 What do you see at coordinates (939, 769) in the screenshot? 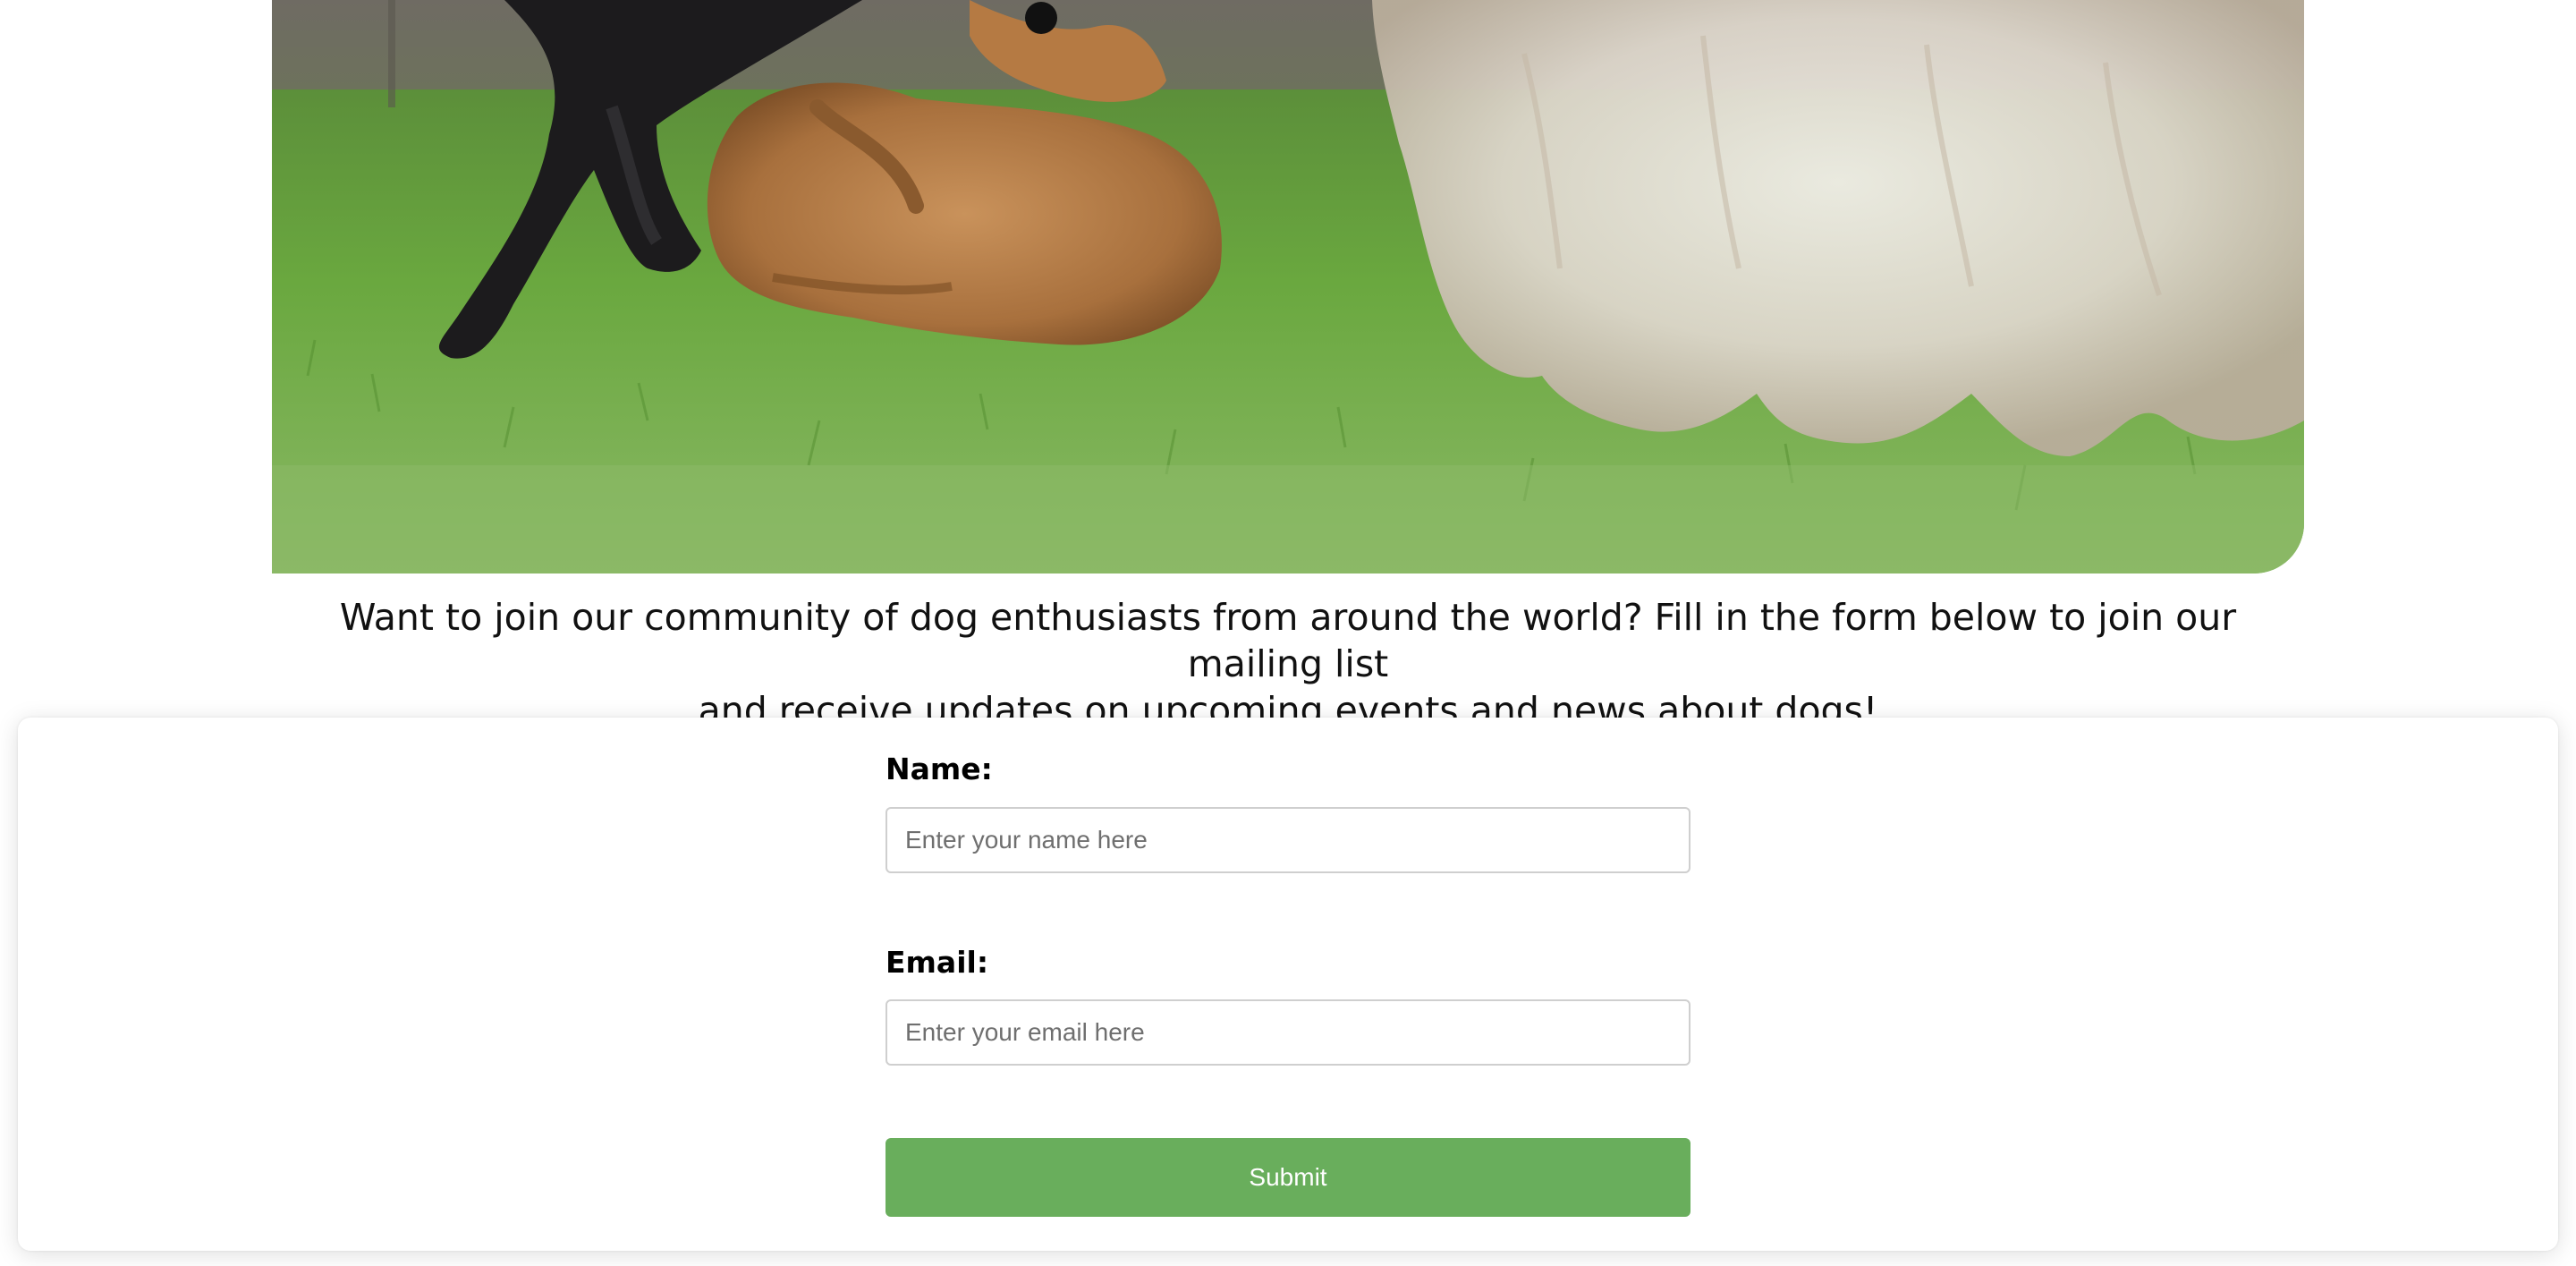
I see `name-label: Name:` at bounding box center [939, 769].